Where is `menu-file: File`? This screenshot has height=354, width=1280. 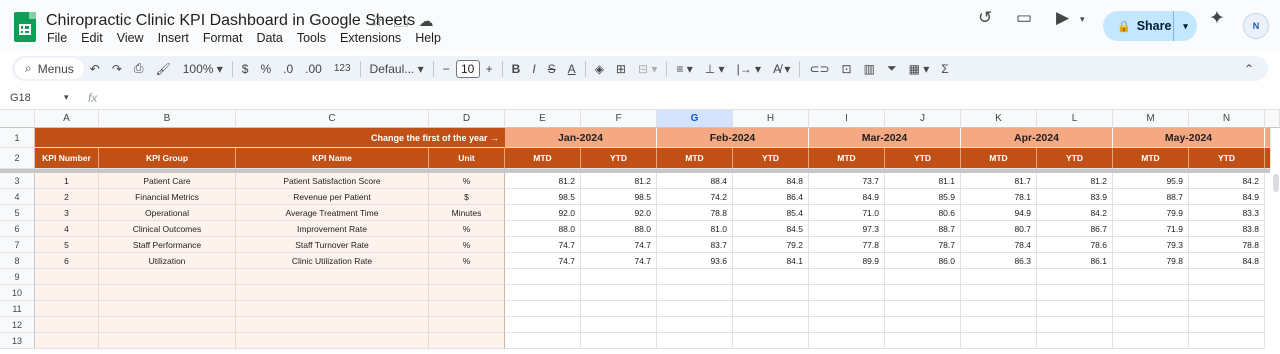 menu-file: File is located at coordinates (57, 38).